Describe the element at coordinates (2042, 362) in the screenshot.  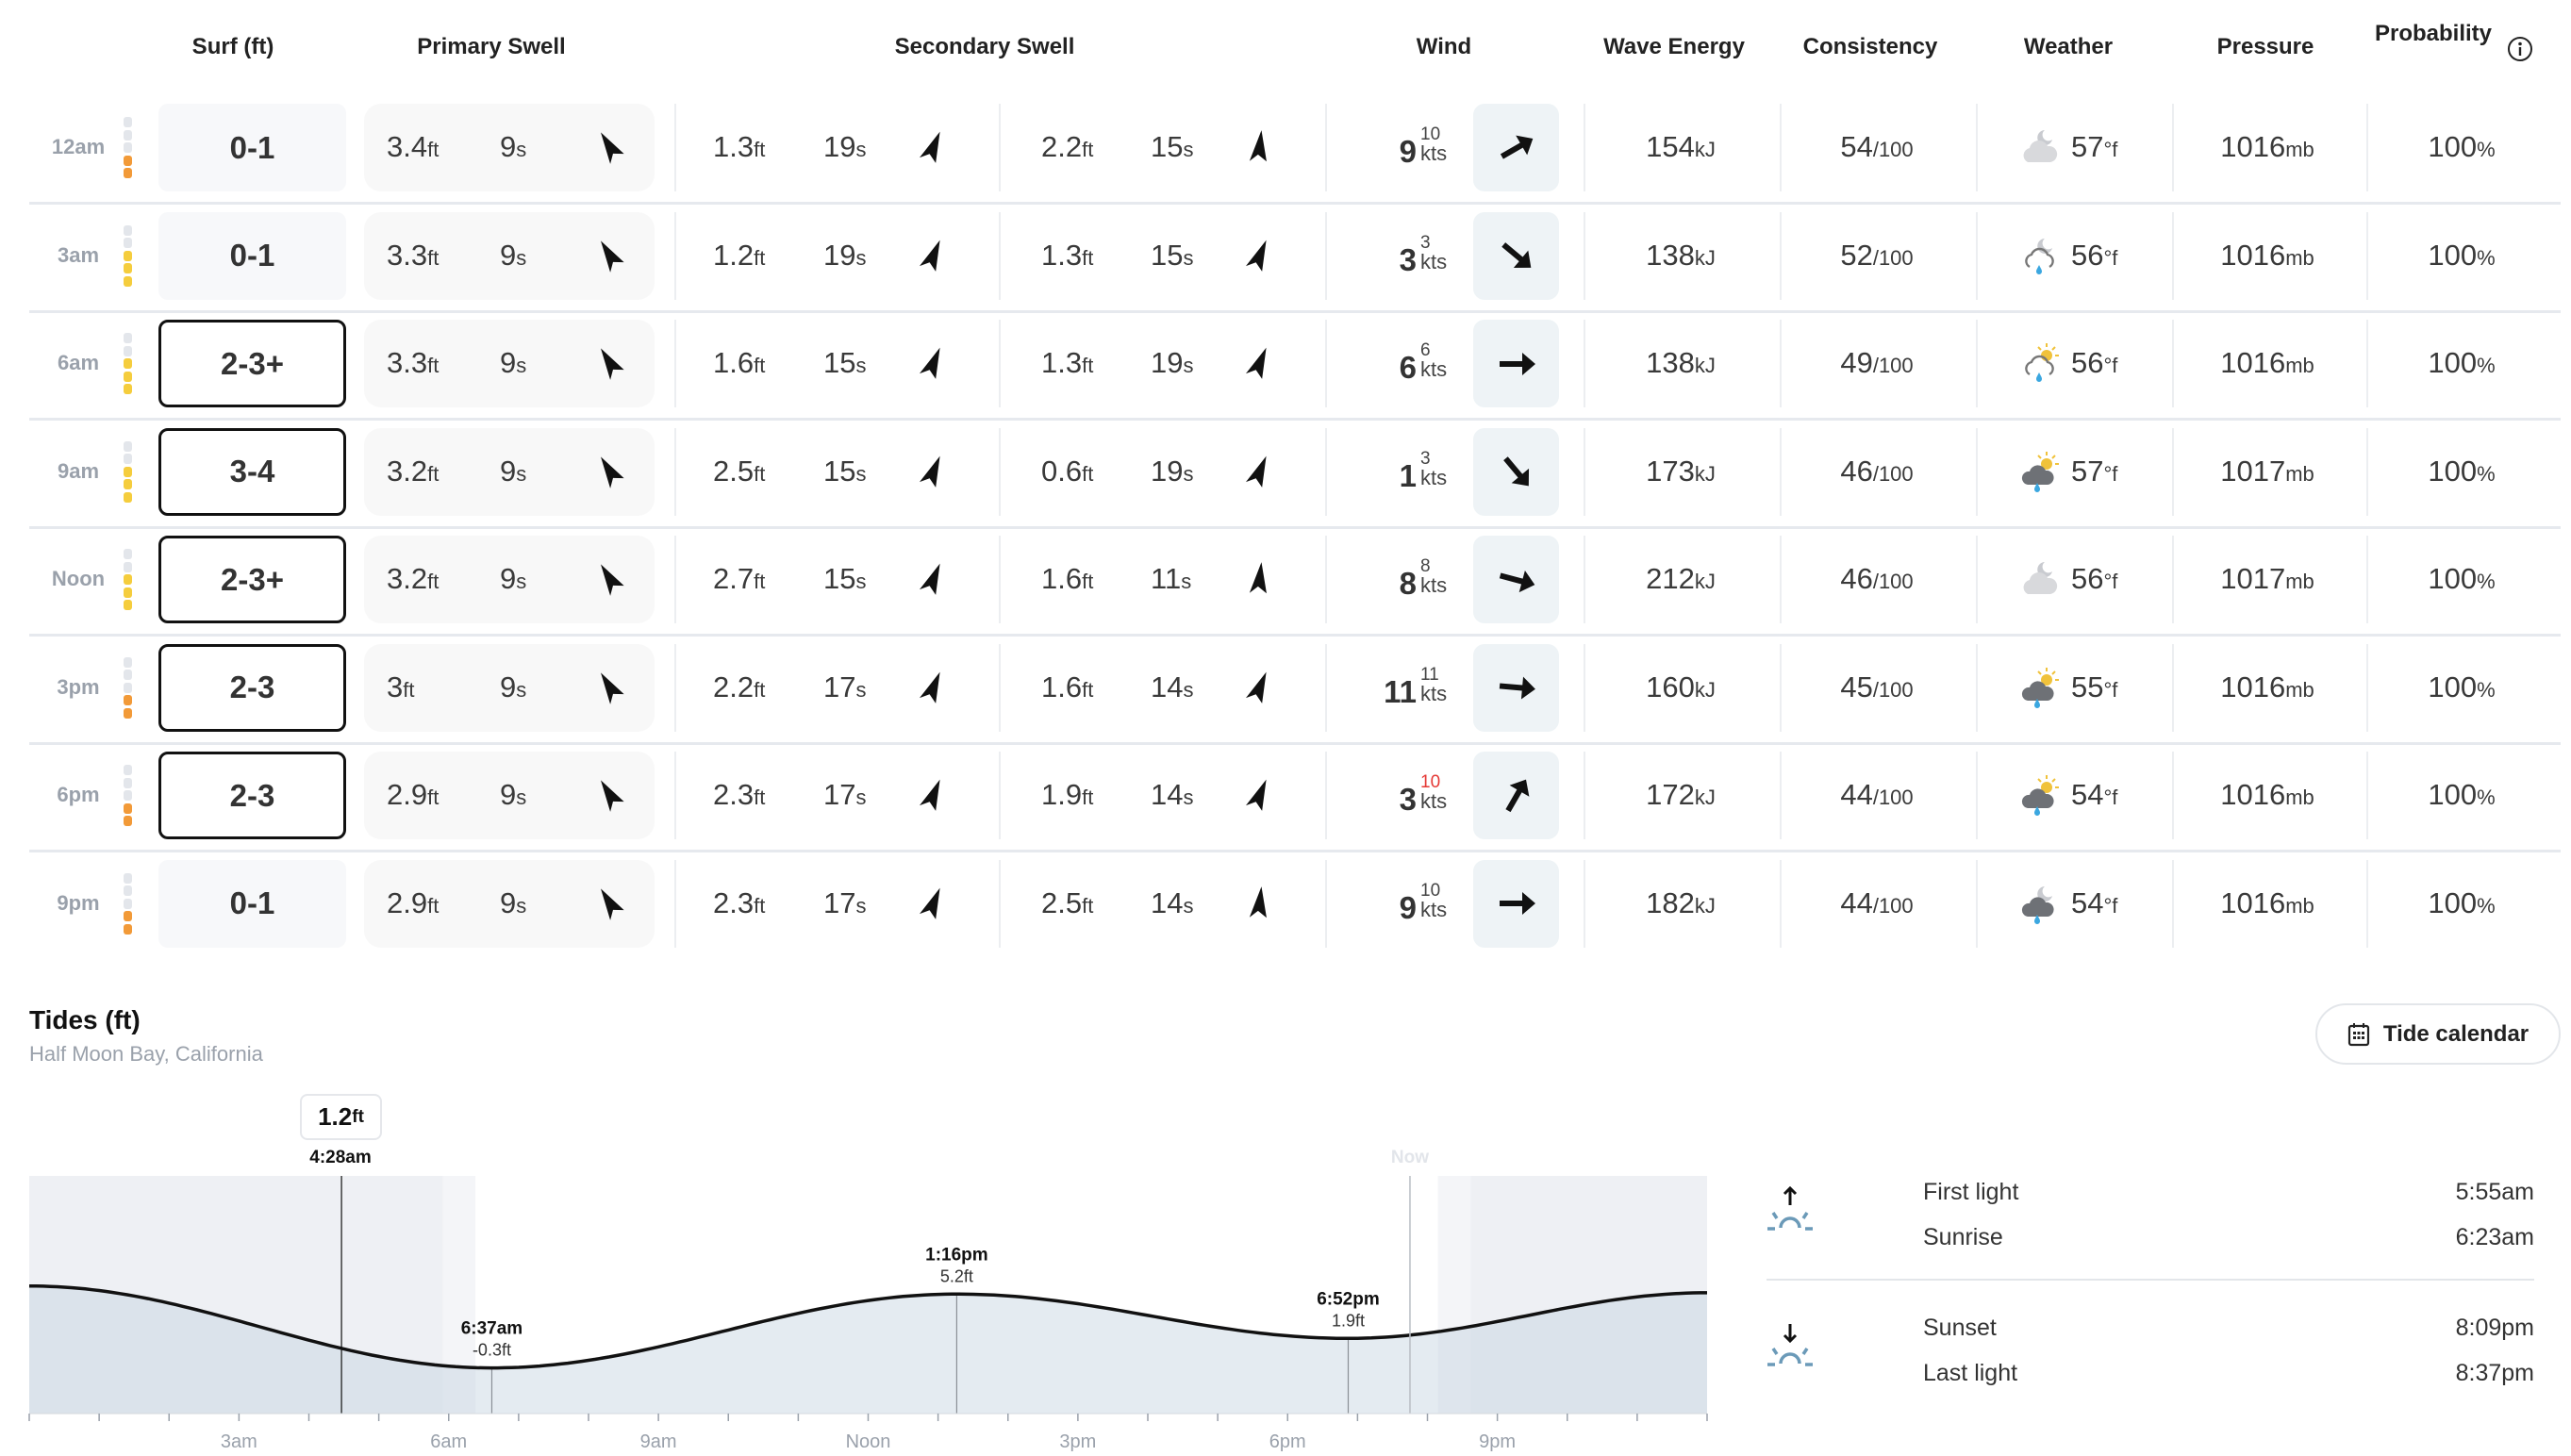
I see `weather-rain-day-light-icon` at that location.